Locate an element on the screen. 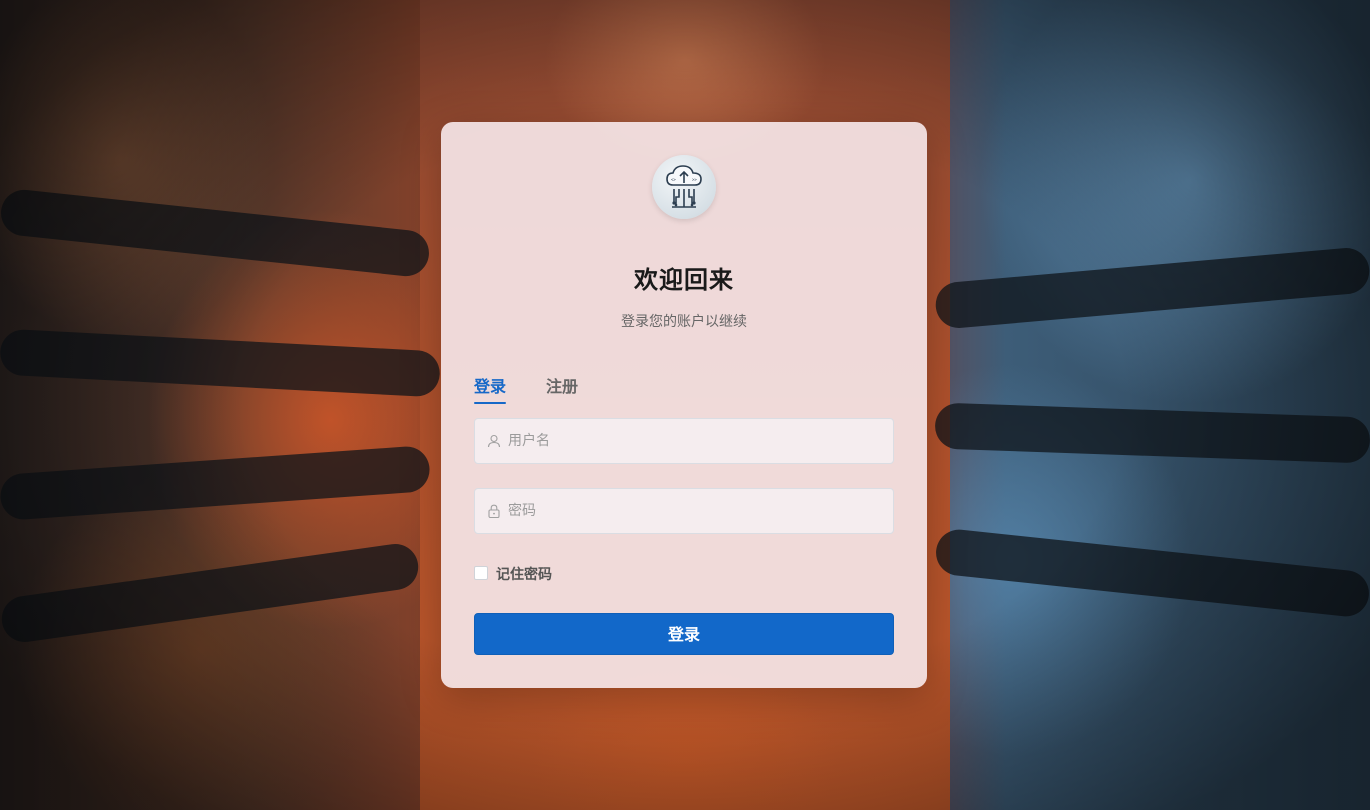  tab-register: 注册 is located at coordinates (562, 385).